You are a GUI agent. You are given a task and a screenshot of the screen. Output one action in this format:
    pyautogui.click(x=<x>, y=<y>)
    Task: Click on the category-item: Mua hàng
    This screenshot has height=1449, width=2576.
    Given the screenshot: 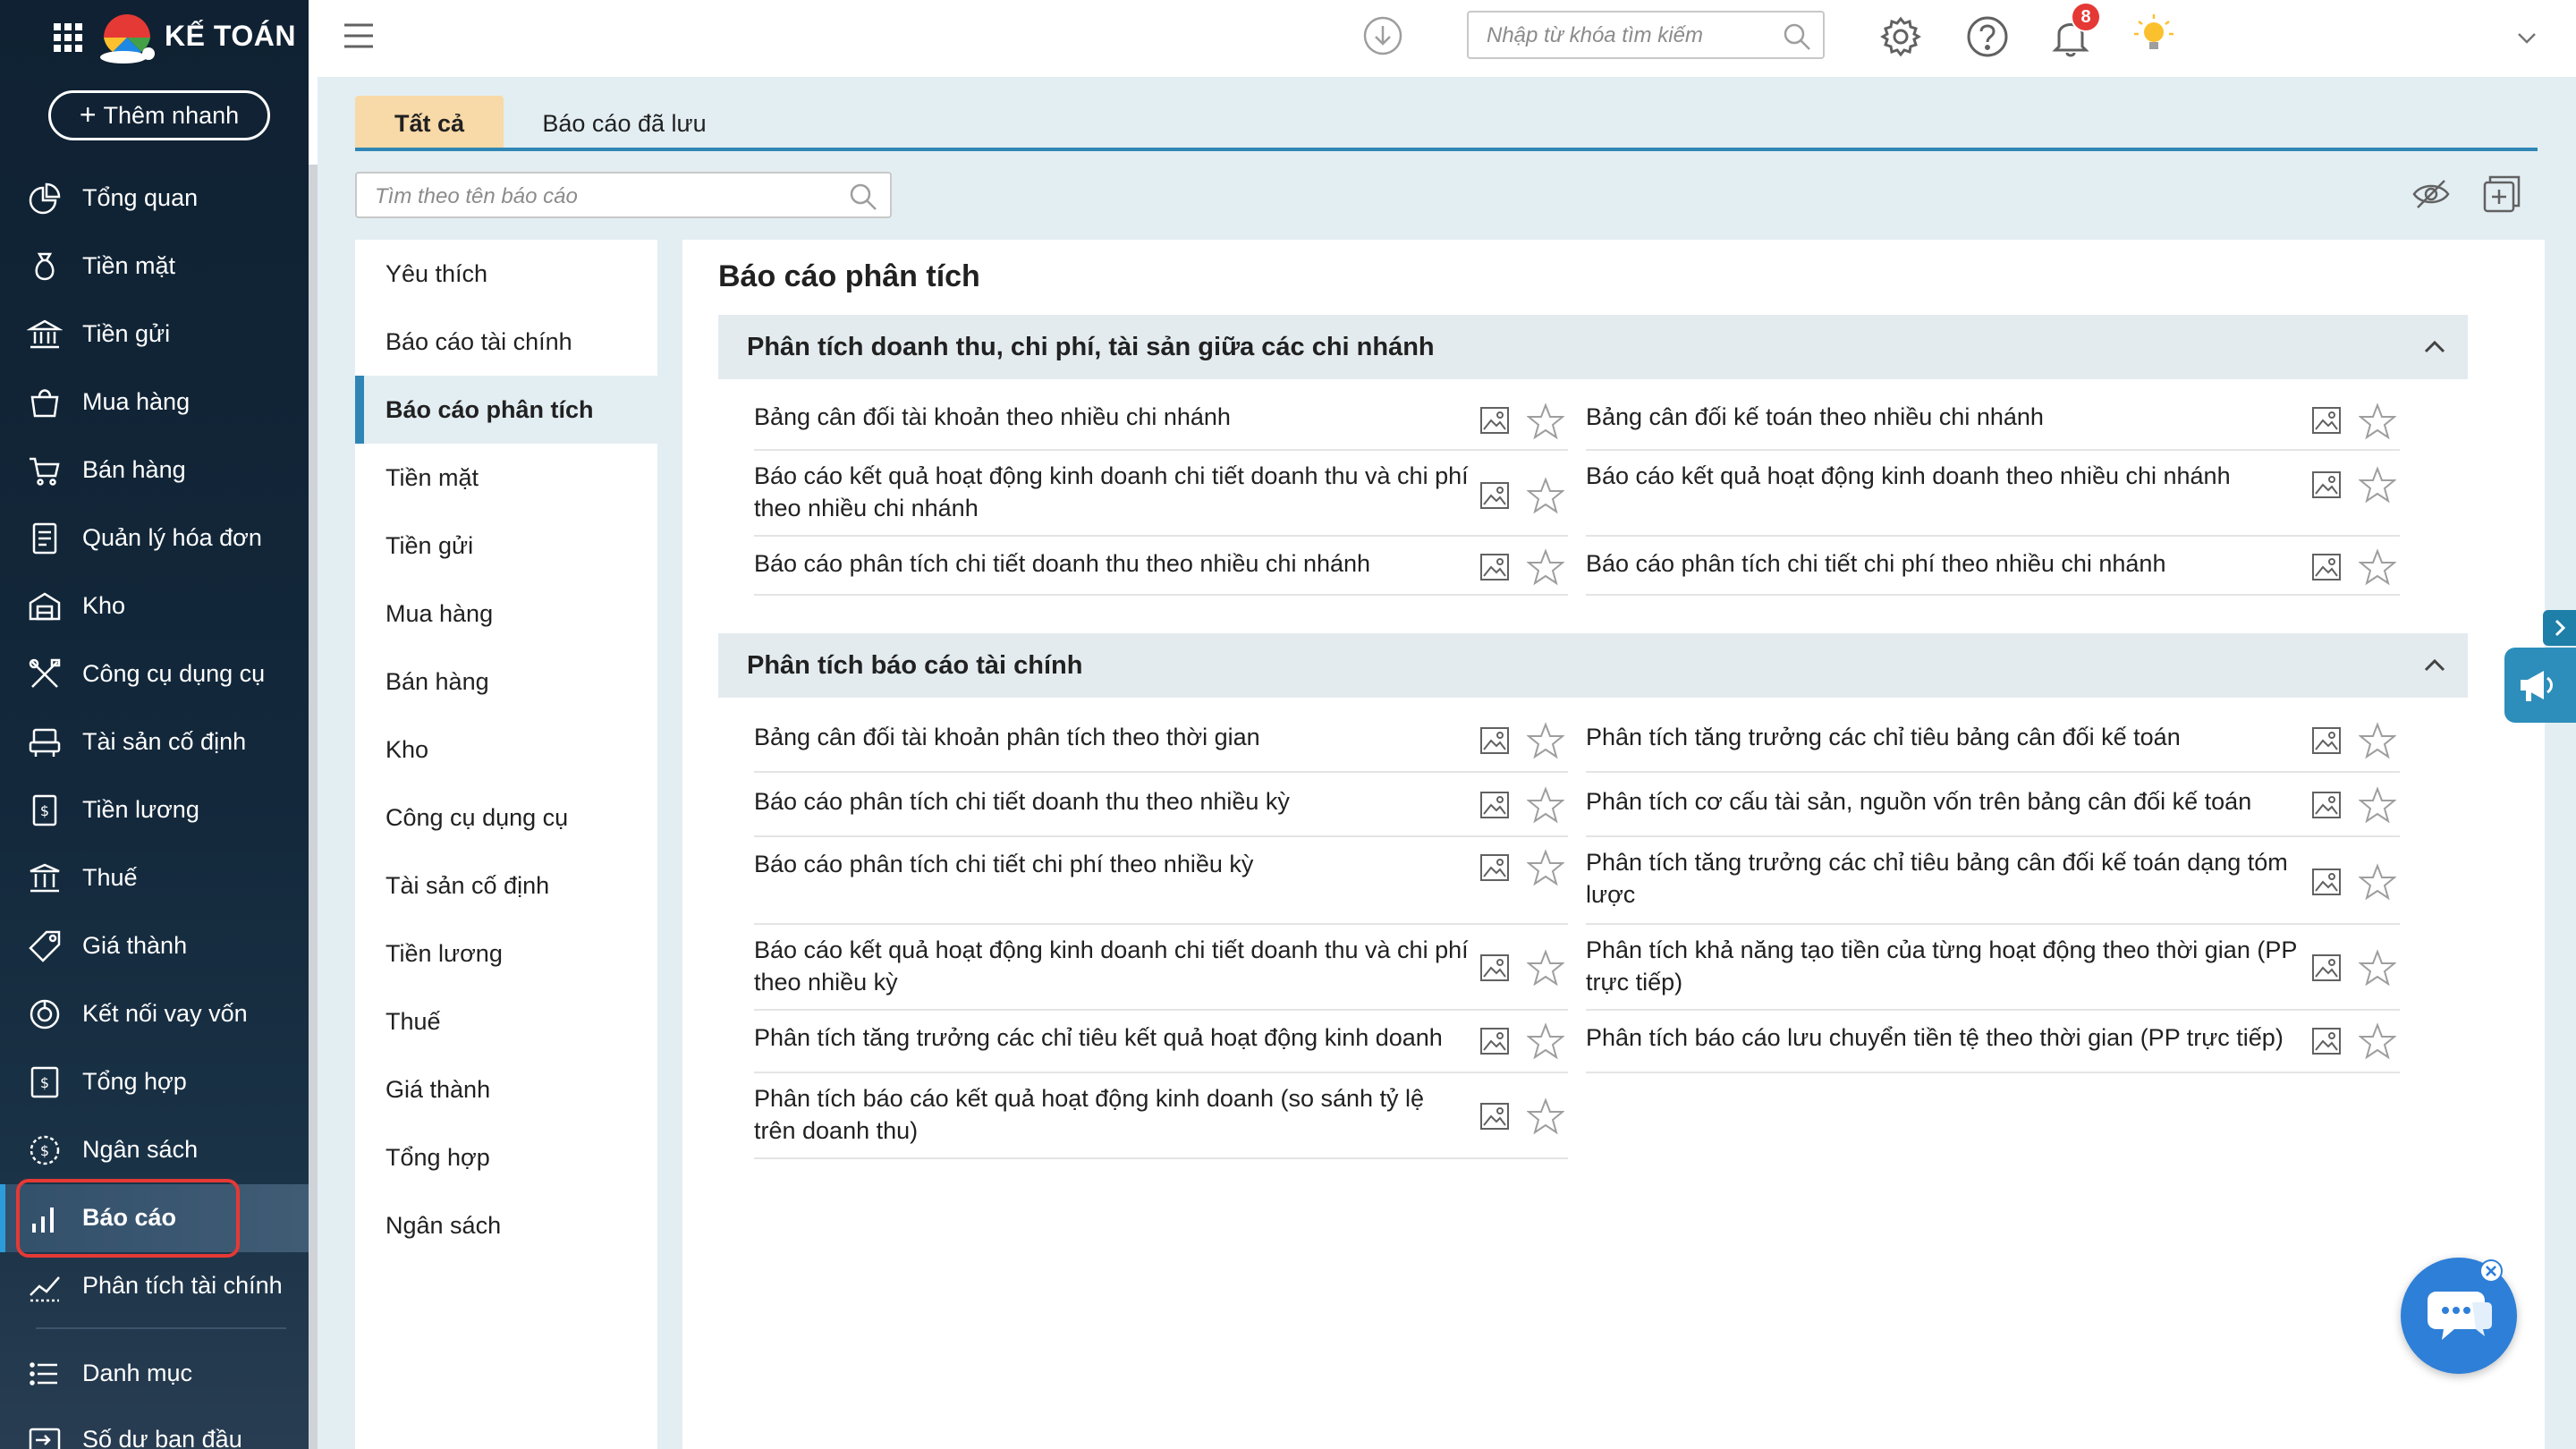 What is the action you would take?
    pyautogui.click(x=506, y=614)
    